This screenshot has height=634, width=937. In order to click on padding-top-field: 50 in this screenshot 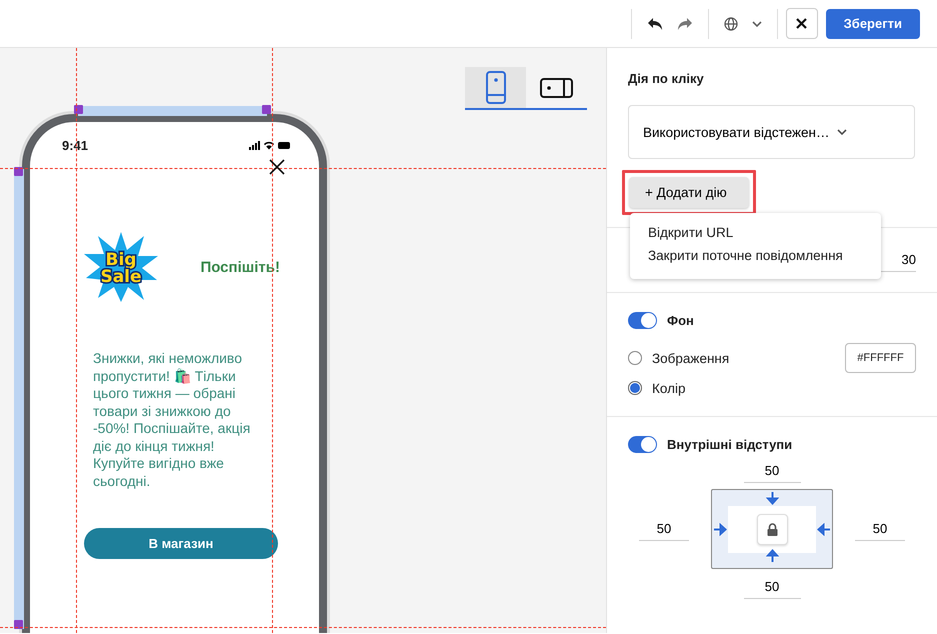, I will do `click(772, 471)`.